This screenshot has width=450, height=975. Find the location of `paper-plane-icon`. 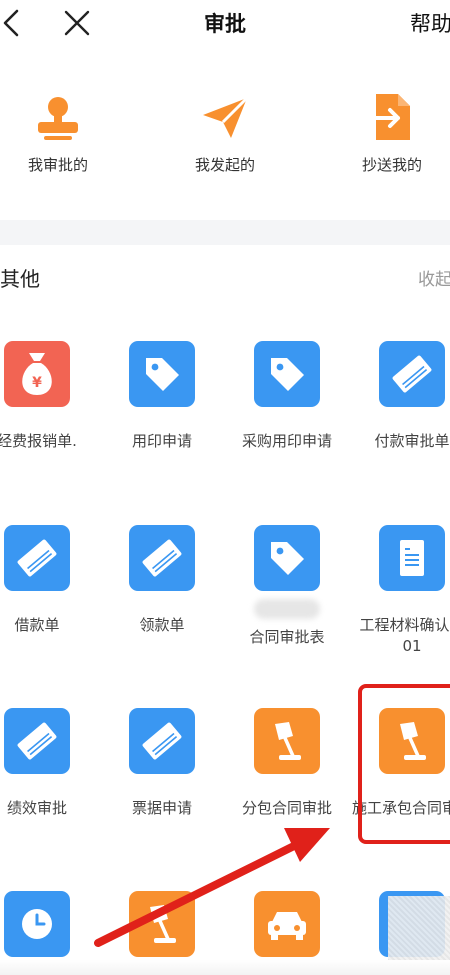

paper-plane-icon is located at coordinates (225, 118).